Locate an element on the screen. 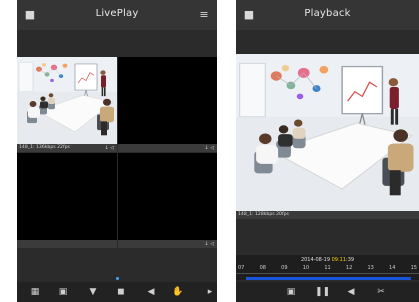 The image size is (419, 302). stream-status: 148_1: 128kbps 20fps is located at coordinates (263, 214).